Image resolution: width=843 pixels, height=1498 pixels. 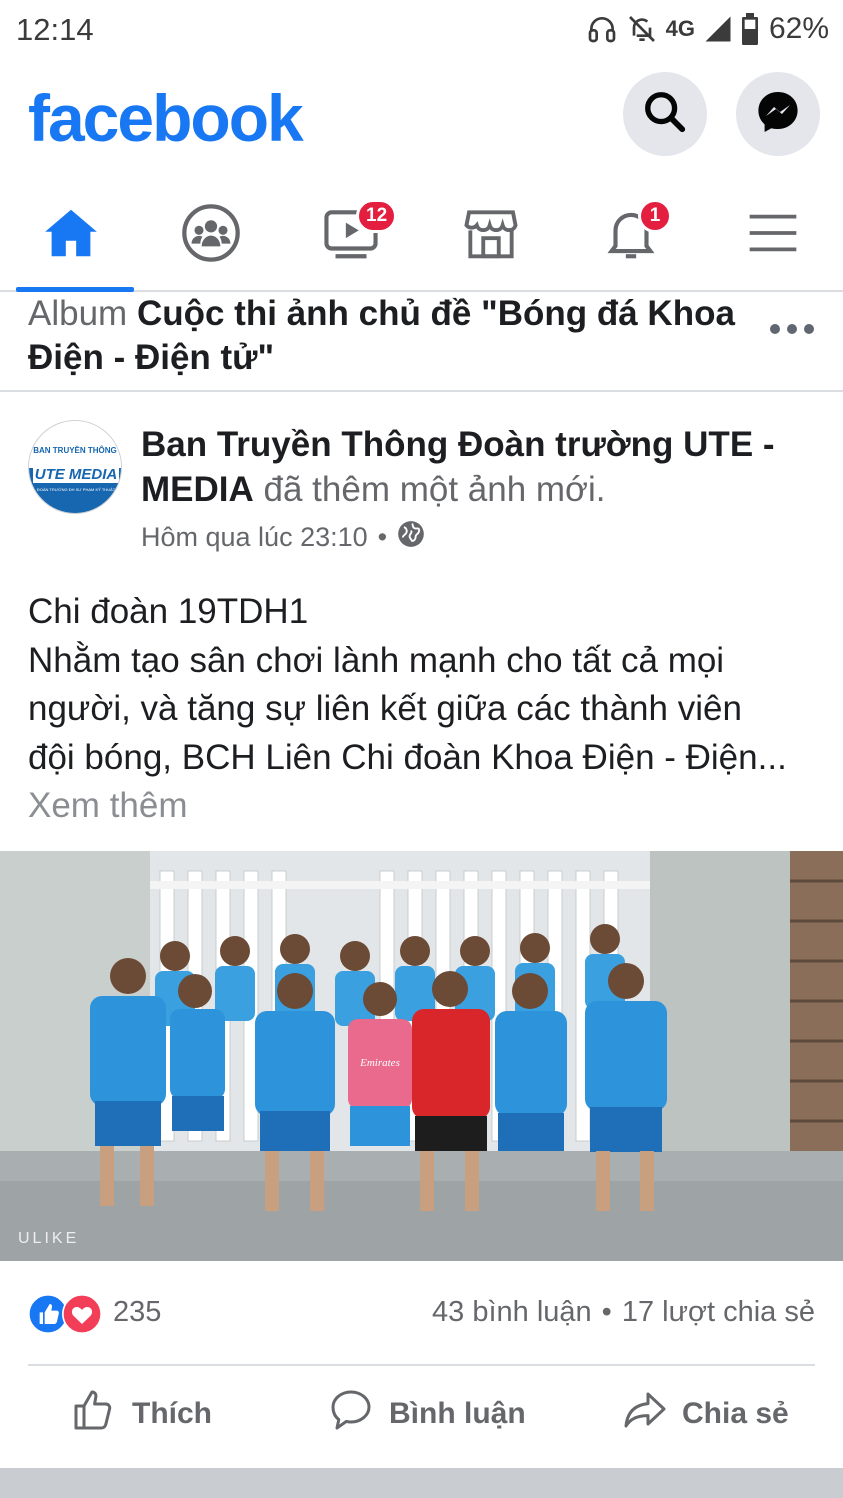 What do you see at coordinates (792, 329) in the screenshot?
I see `more-options-icon` at bounding box center [792, 329].